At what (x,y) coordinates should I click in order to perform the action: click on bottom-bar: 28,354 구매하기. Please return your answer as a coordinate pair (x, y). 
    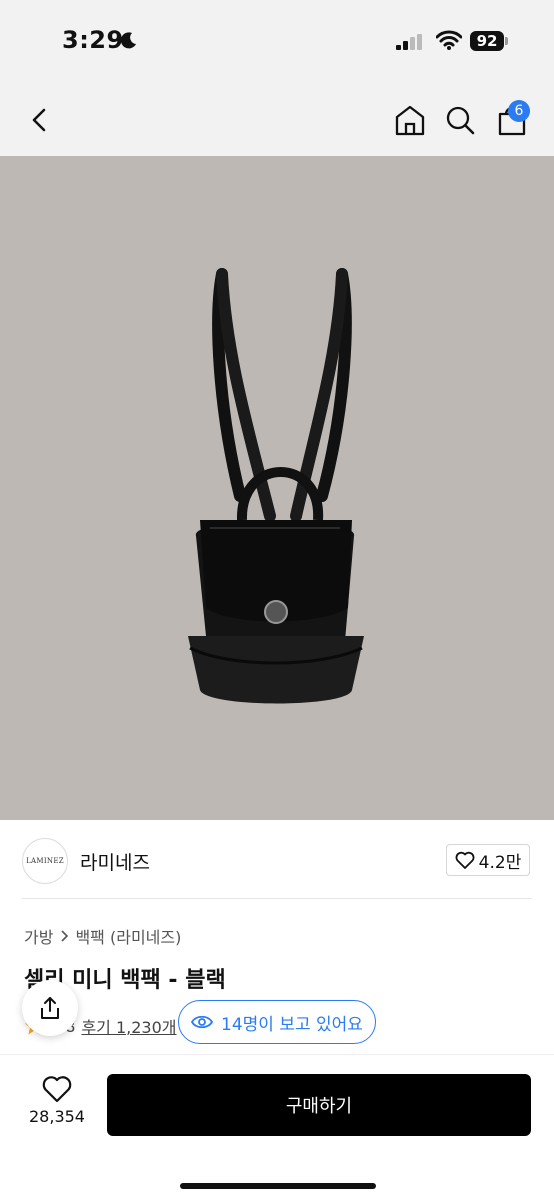
    Looking at the image, I should click on (277, 1127).